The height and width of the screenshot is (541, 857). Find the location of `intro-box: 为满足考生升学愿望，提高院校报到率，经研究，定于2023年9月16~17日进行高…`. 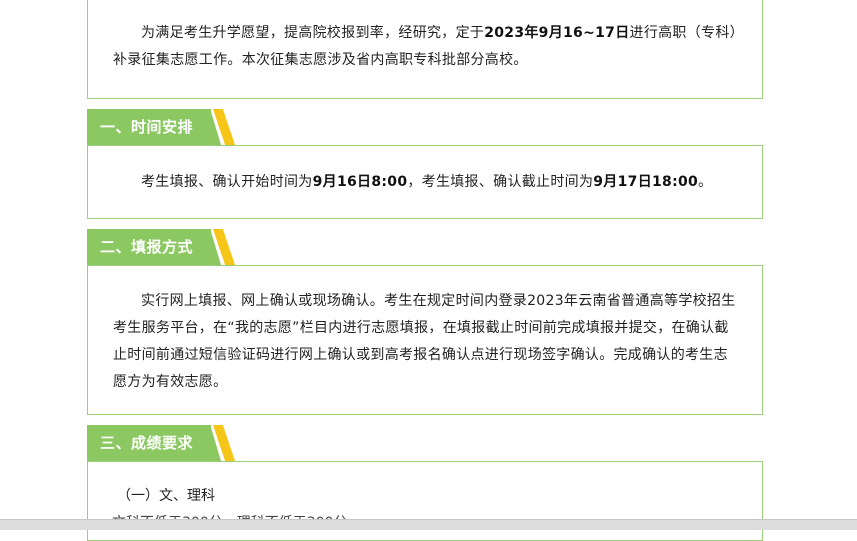

intro-box: 为满足考生升学愿望，提高院校报到率，经研究，定于2023年9月16~17日进行高… is located at coordinates (425, 49).